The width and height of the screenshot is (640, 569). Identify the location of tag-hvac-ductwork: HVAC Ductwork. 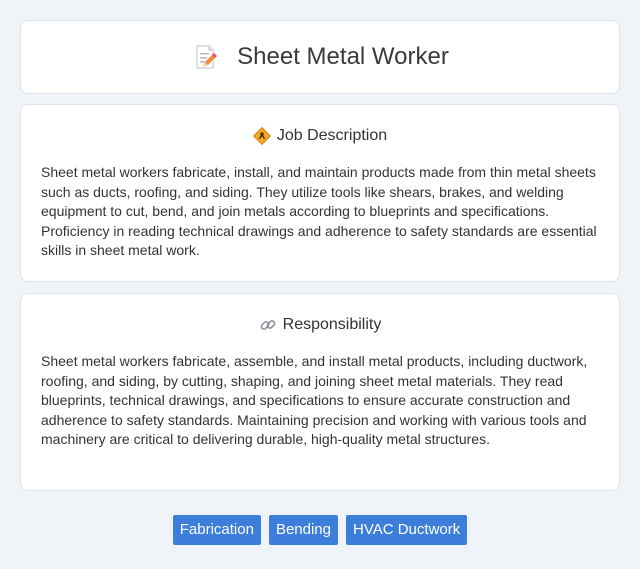
(407, 530).